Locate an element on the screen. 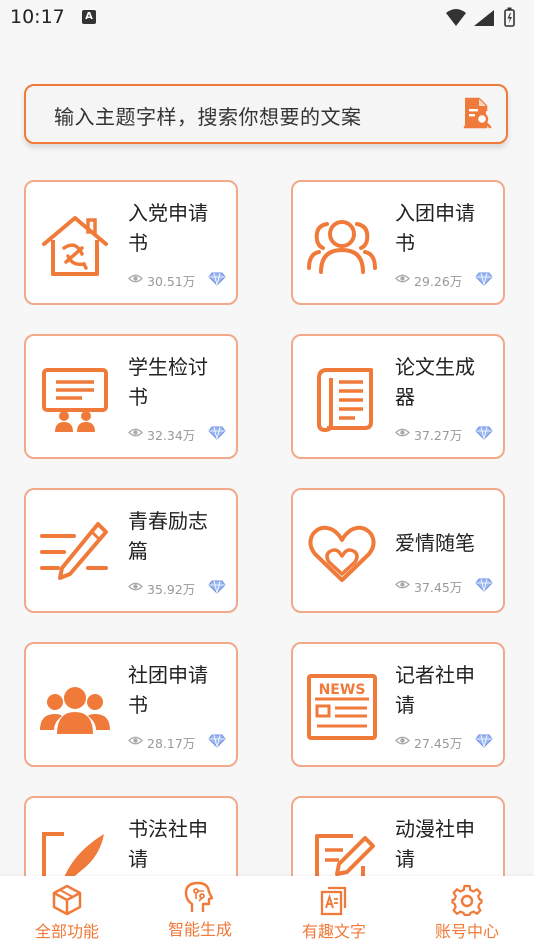 Image resolution: width=534 pixels, height=951 pixels. nav-account-center: 账号中心 is located at coordinates (467, 916).